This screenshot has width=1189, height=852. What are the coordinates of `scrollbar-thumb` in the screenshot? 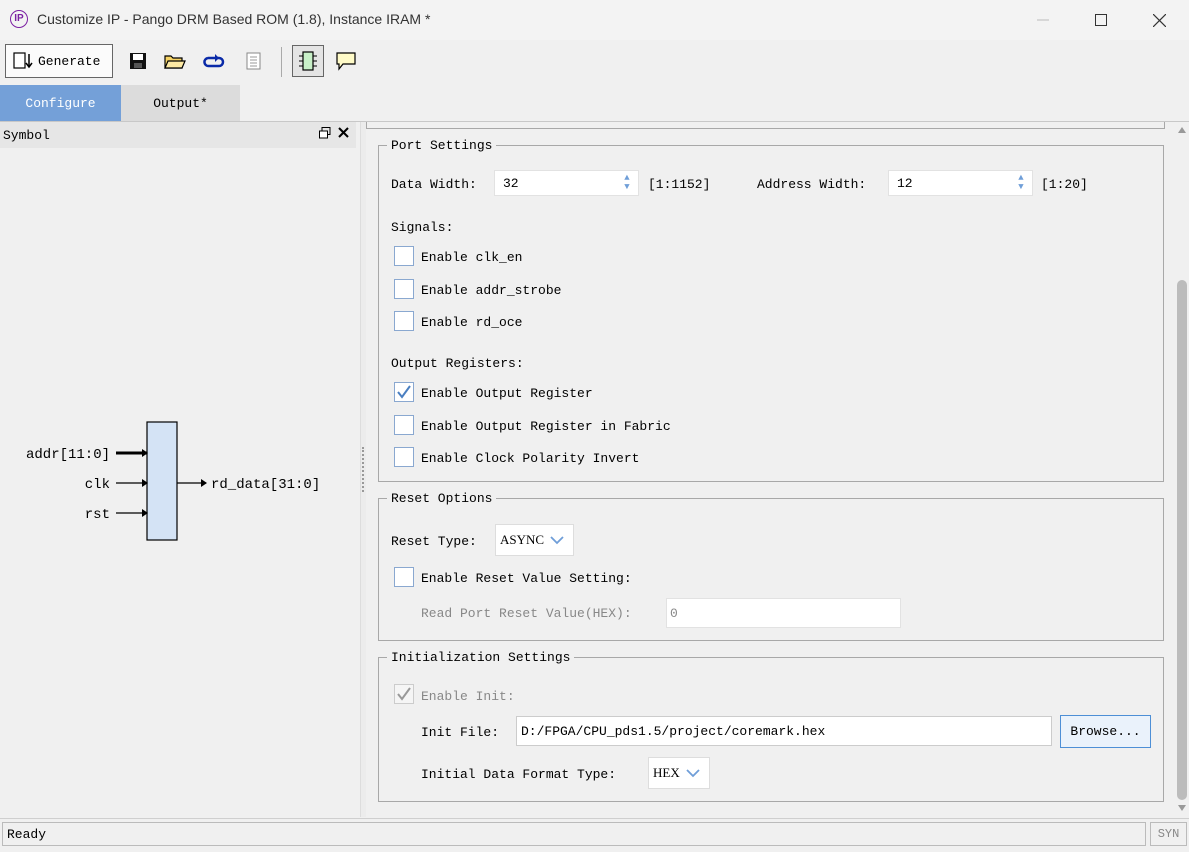 It's located at (1182, 540).